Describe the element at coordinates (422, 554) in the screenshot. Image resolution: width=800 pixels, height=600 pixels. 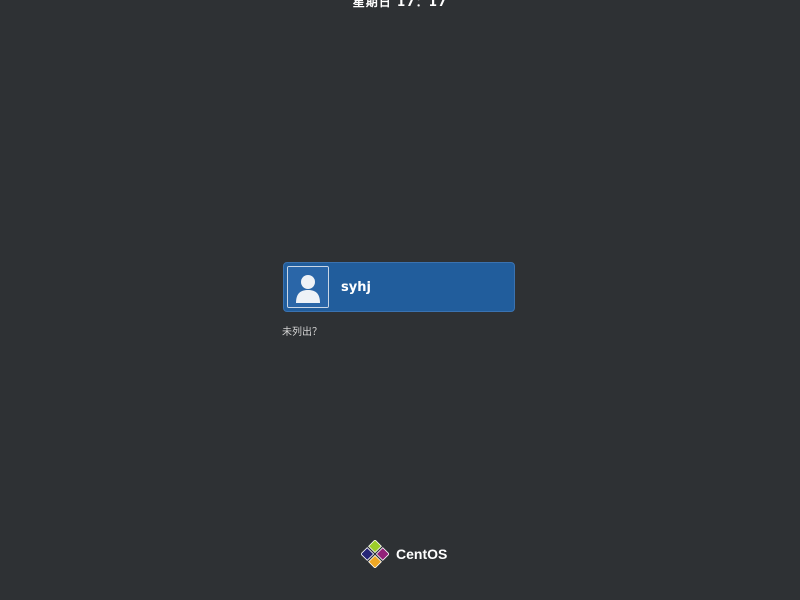
I see `brand-name: CentOS` at that location.